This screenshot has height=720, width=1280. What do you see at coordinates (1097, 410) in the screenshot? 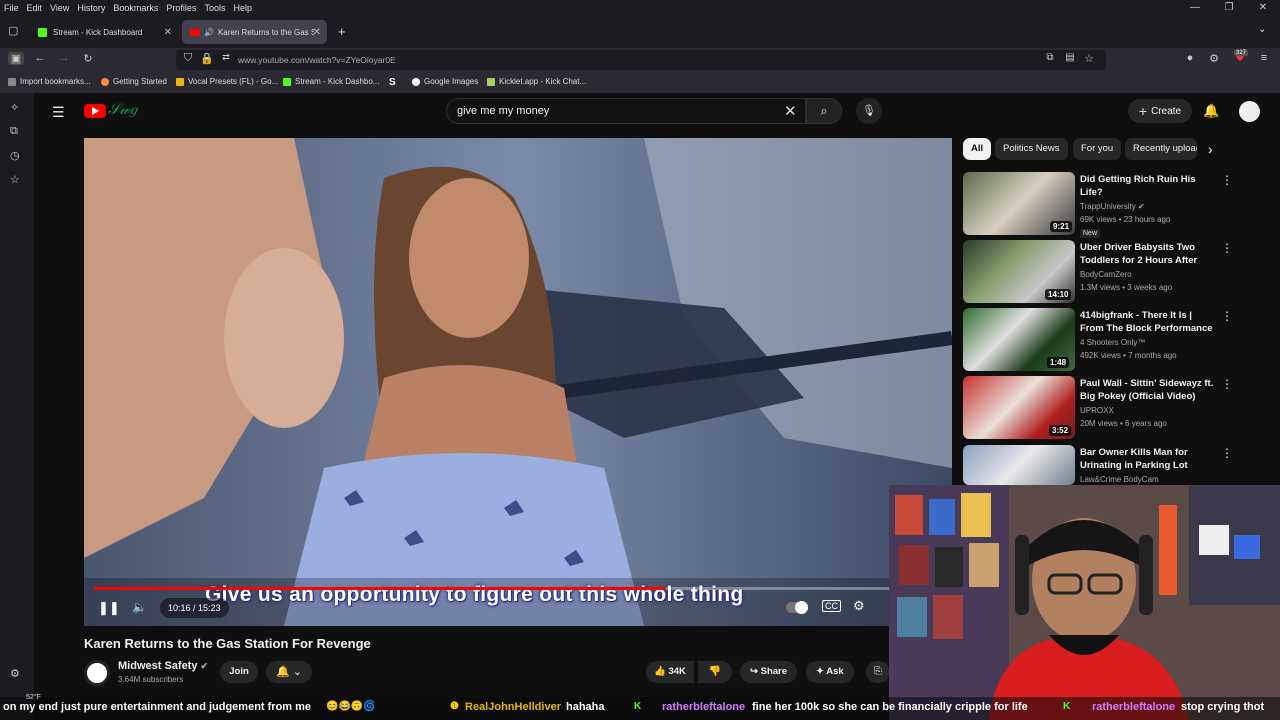
I see `recommendation-channel: UPROXX` at bounding box center [1097, 410].